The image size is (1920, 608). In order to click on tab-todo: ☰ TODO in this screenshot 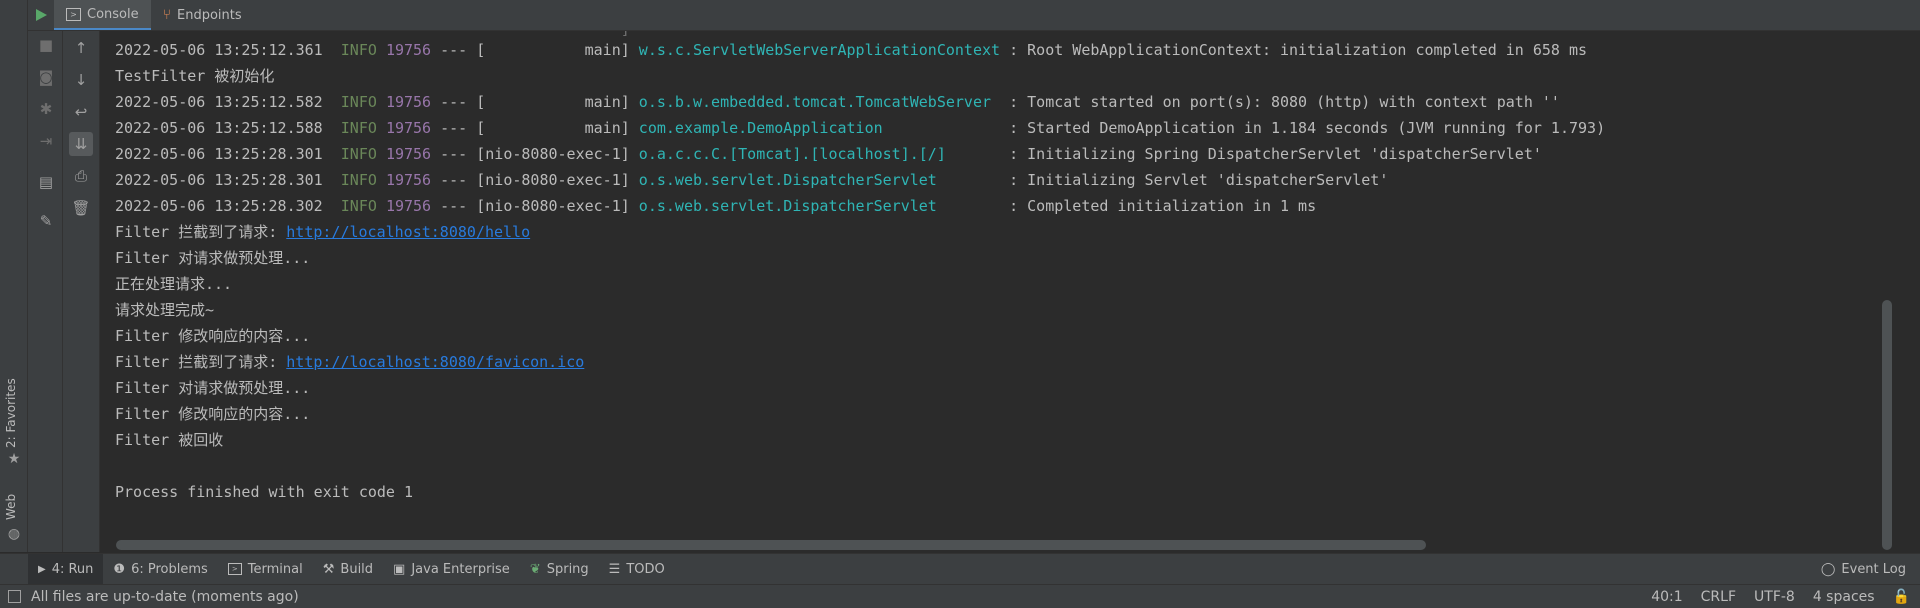, I will do `click(637, 569)`.